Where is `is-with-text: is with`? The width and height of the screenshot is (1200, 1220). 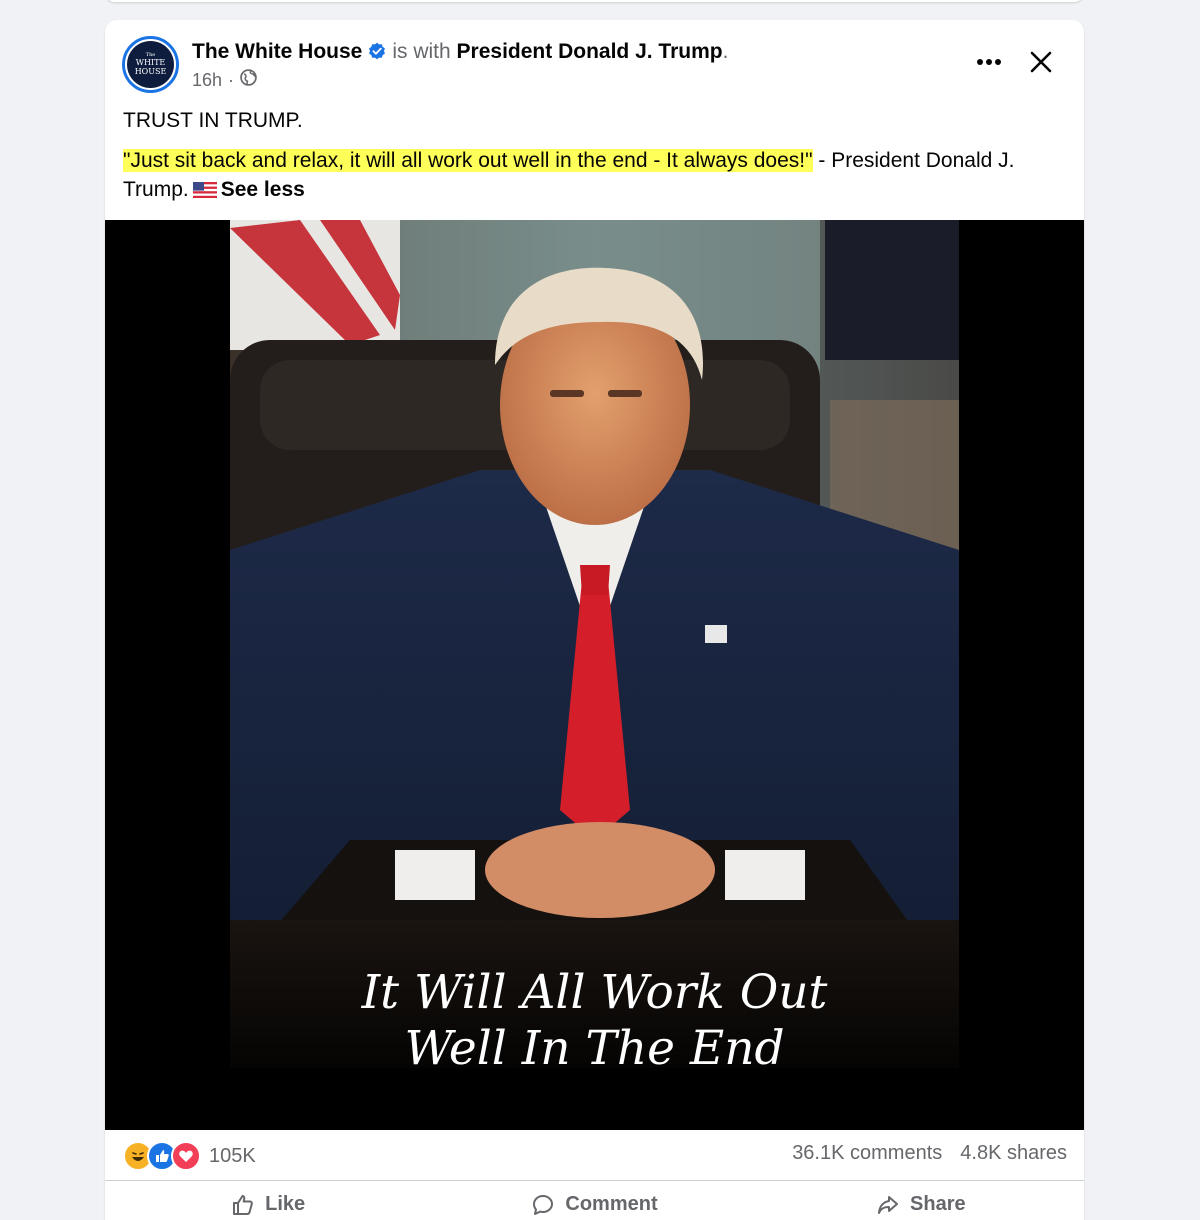 is-with-text: is with is located at coordinates (421, 51).